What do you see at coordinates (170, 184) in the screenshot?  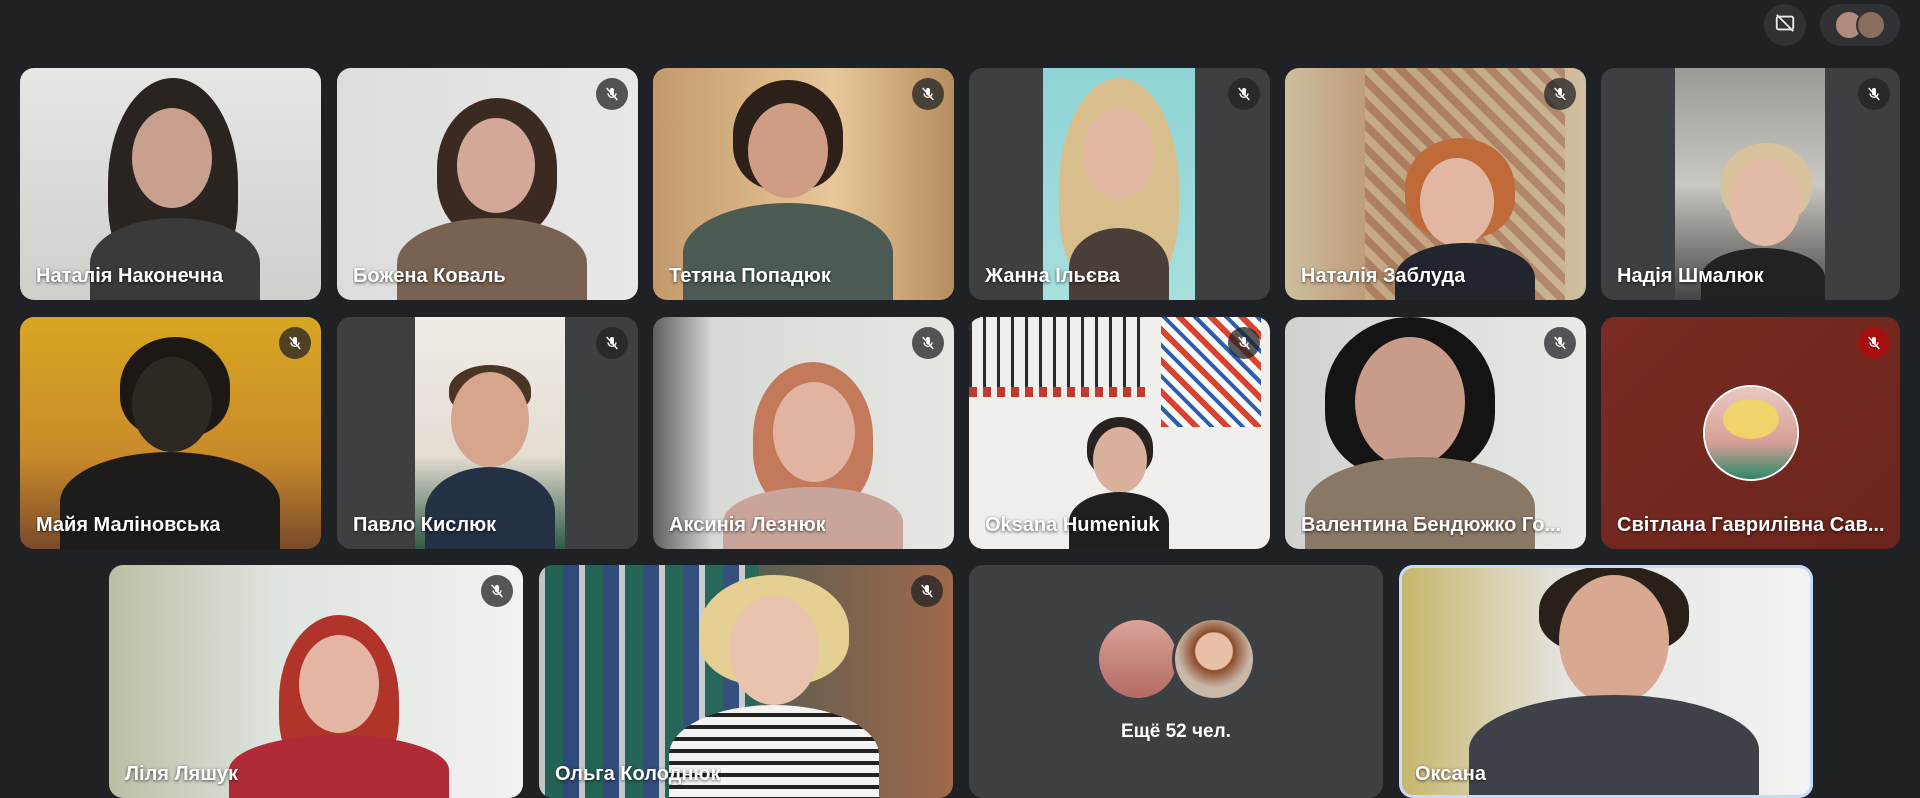 I see `participant-tile: Наталія Наконечна` at bounding box center [170, 184].